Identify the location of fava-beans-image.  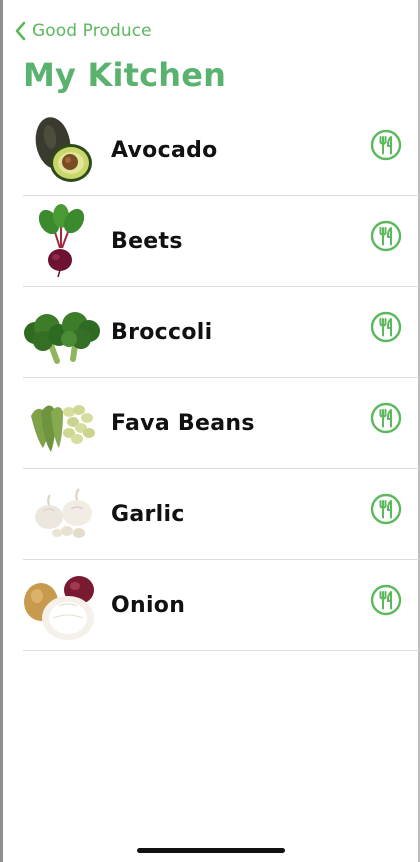
(62, 423).